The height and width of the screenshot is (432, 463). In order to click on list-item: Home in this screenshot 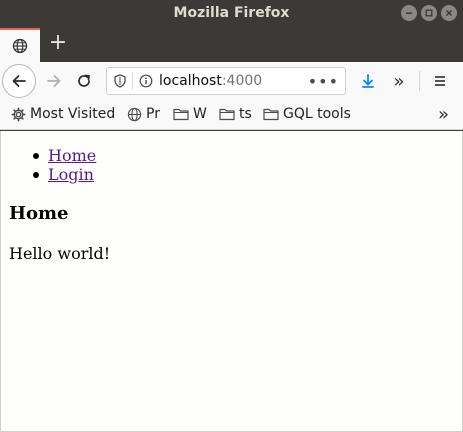, I will do `click(63, 155)`.